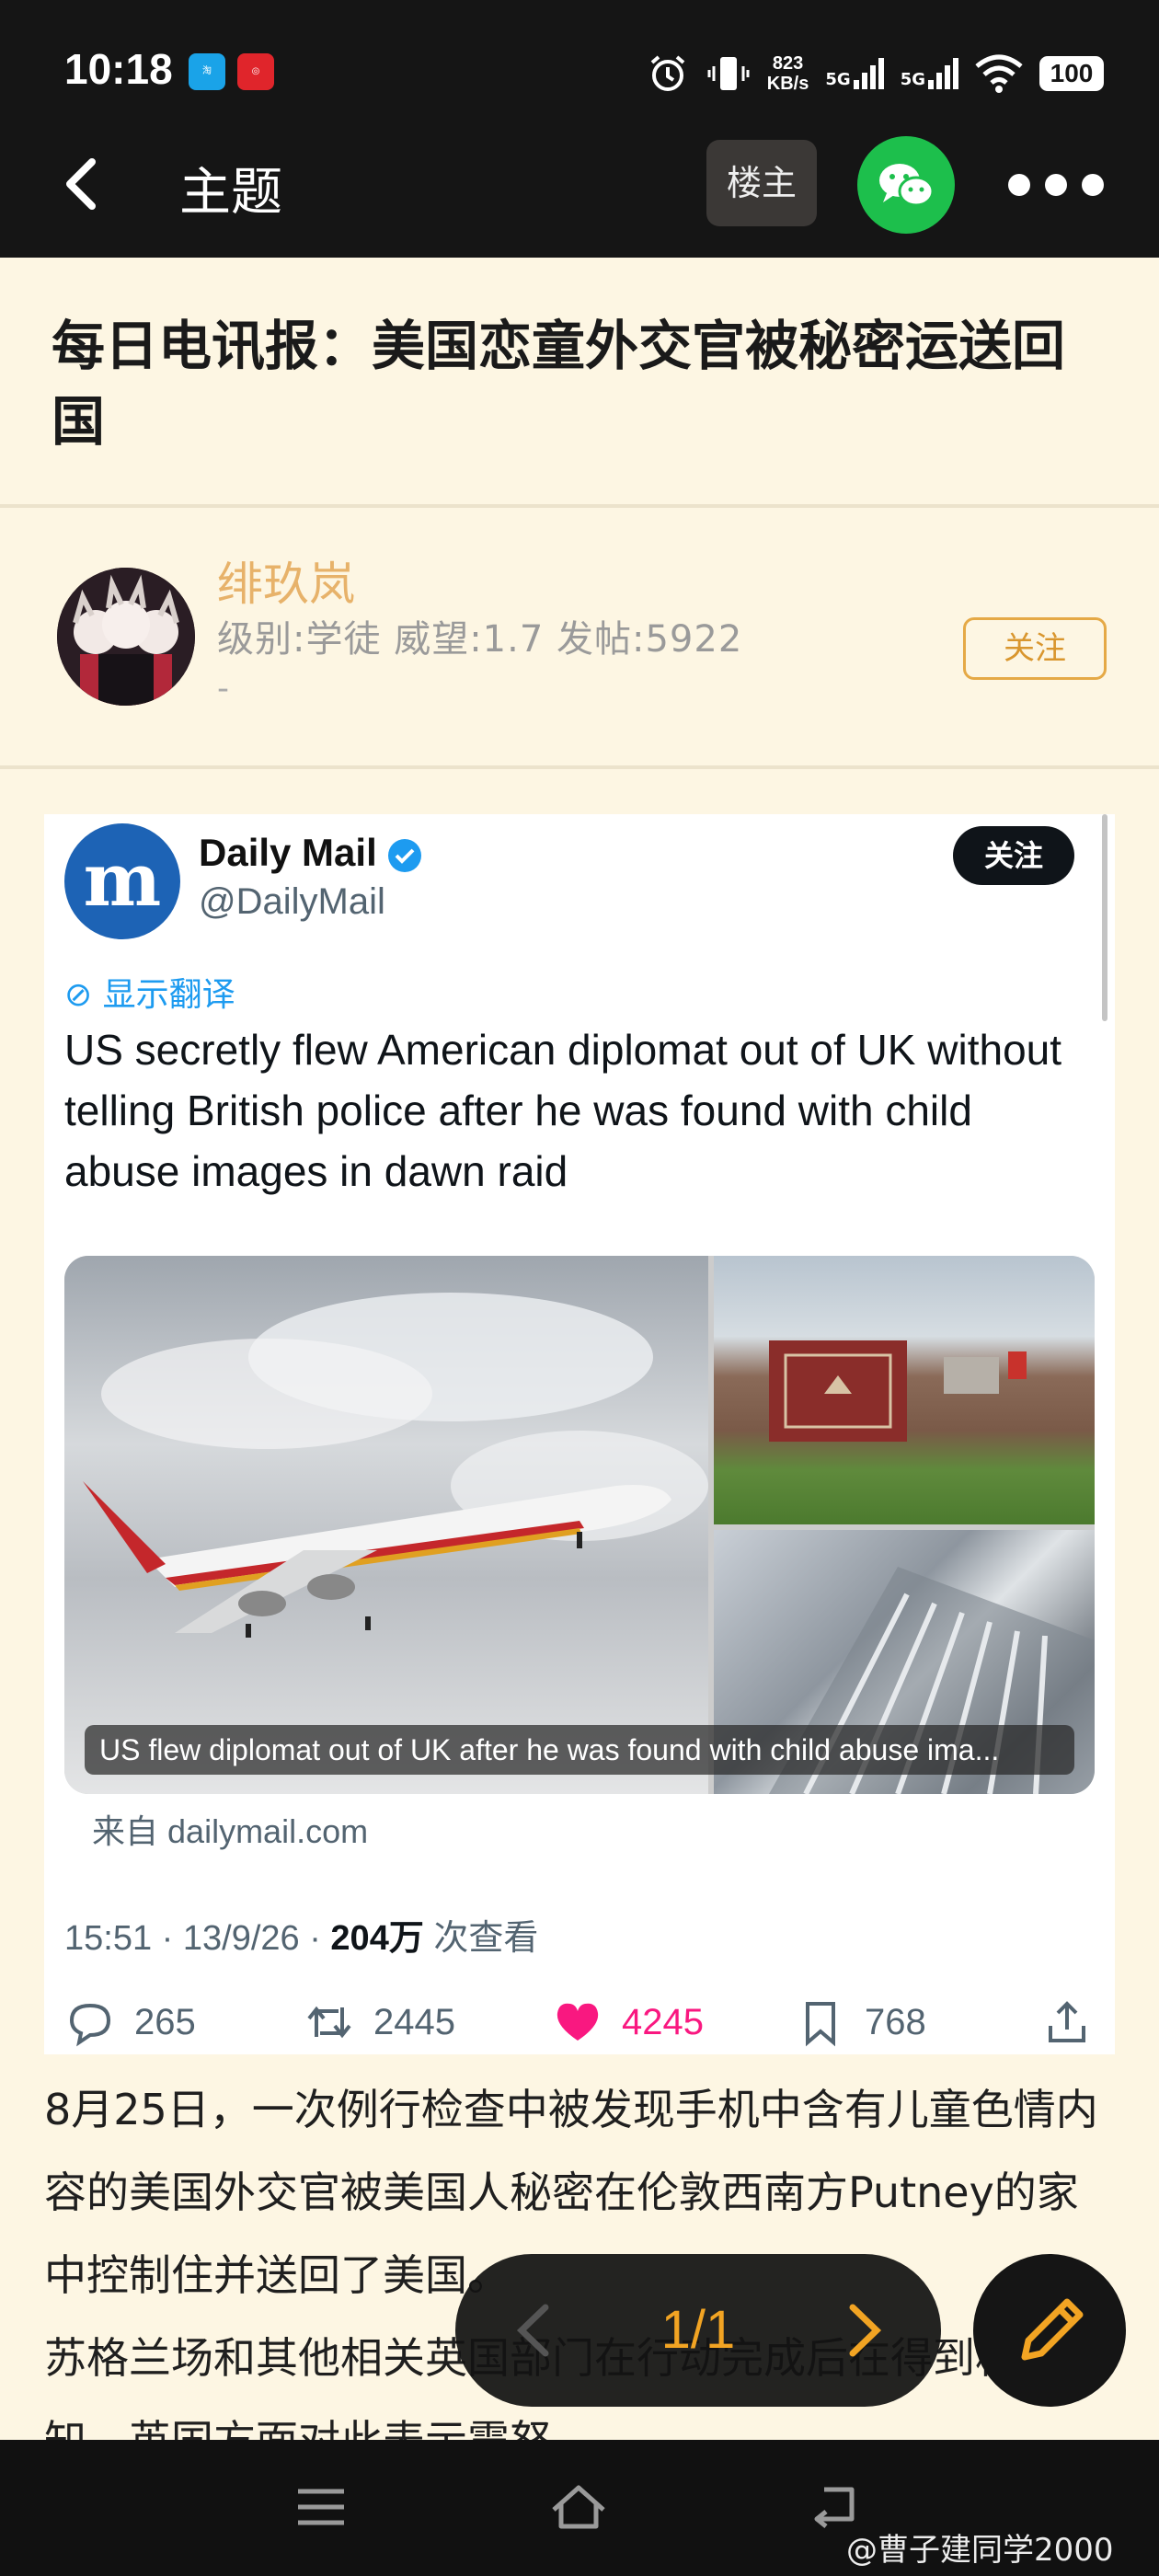 The height and width of the screenshot is (2576, 1159). What do you see at coordinates (579, 202) in the screenshot?
I see `app-bar` at bounding box center [579, 202].